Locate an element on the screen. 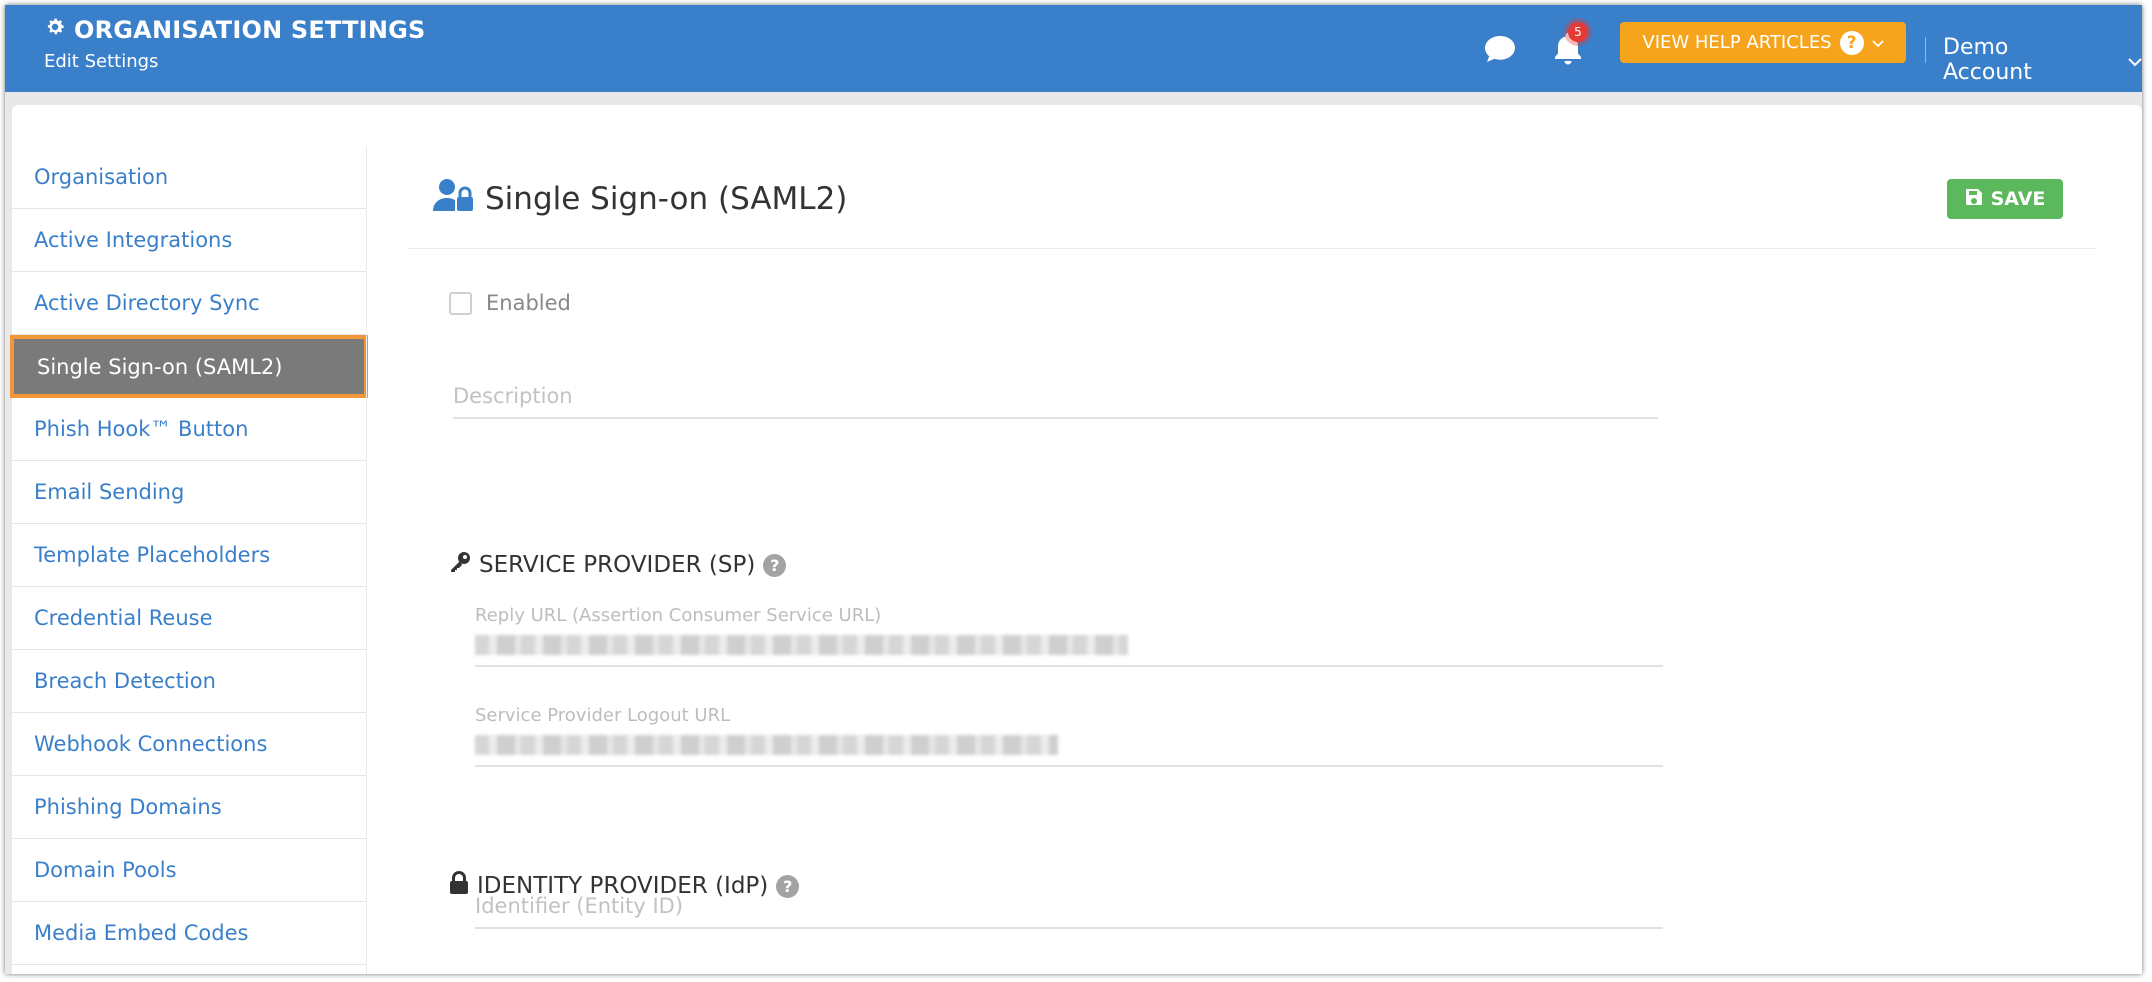 The height and width of the screenshot is (982, 2152). service-provider-heading: SERVICE PROVIDER (SP) ? is located at coordinates (618, 565).